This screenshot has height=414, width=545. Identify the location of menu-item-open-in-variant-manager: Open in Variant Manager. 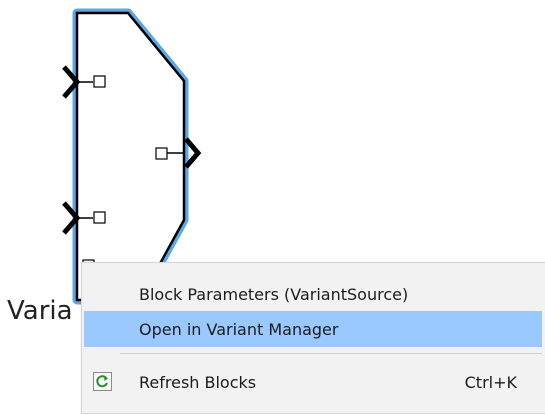
(313, 329).